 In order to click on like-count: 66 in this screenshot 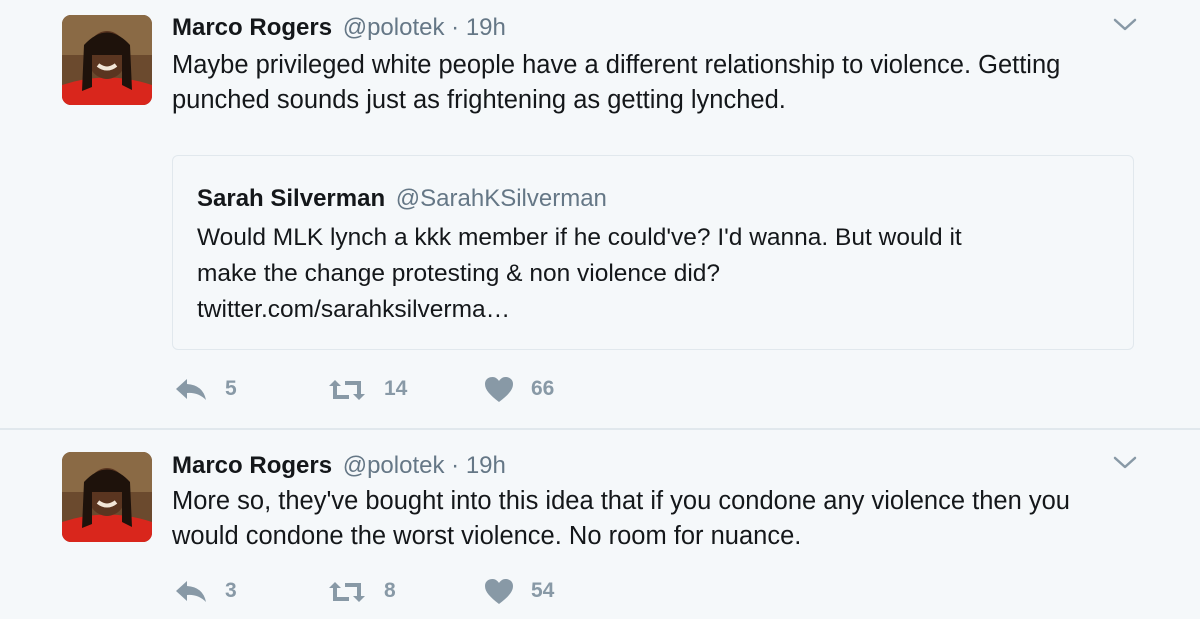, I will do `click(543, 388)`.